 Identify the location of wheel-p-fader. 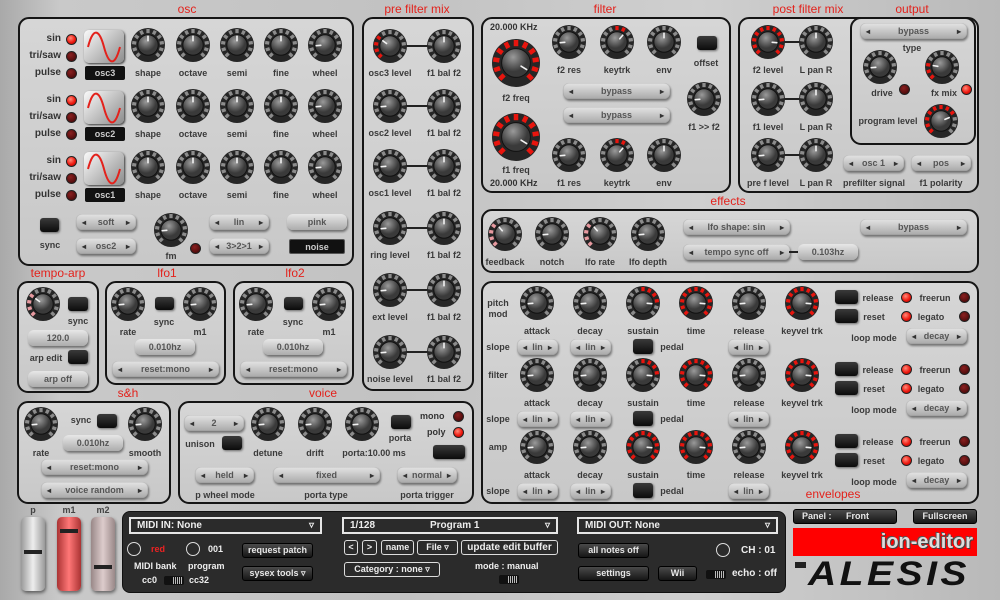
(33, 554).